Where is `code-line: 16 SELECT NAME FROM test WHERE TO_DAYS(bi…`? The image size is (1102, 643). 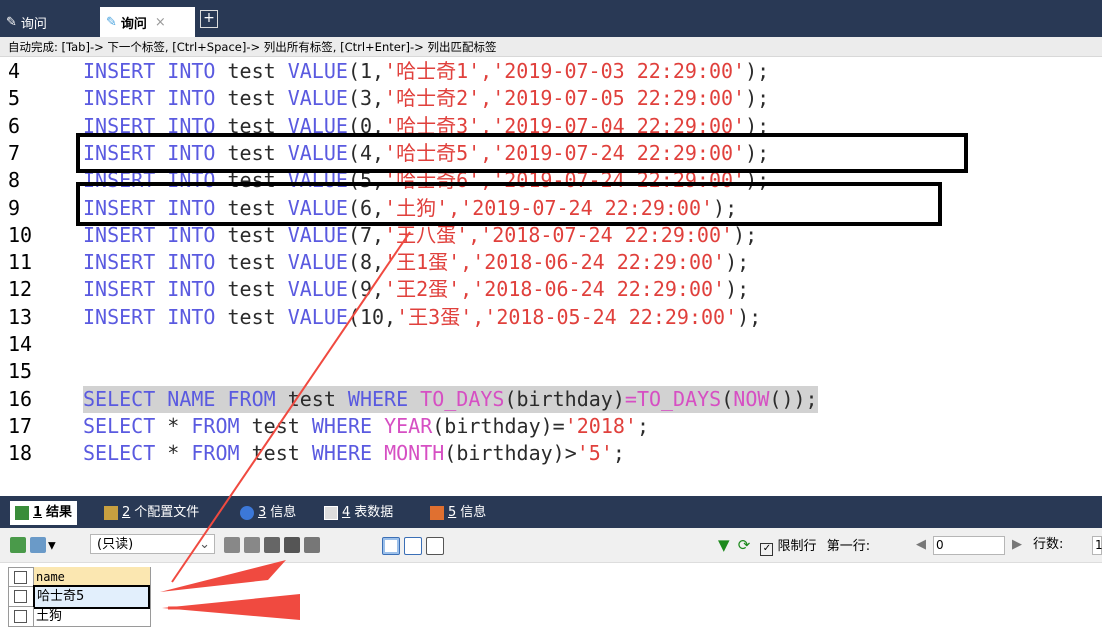
code-line: 16 SELECT NAME FROM test WHERE TO_DAYS(bi… is located at coordinates (551, 399).